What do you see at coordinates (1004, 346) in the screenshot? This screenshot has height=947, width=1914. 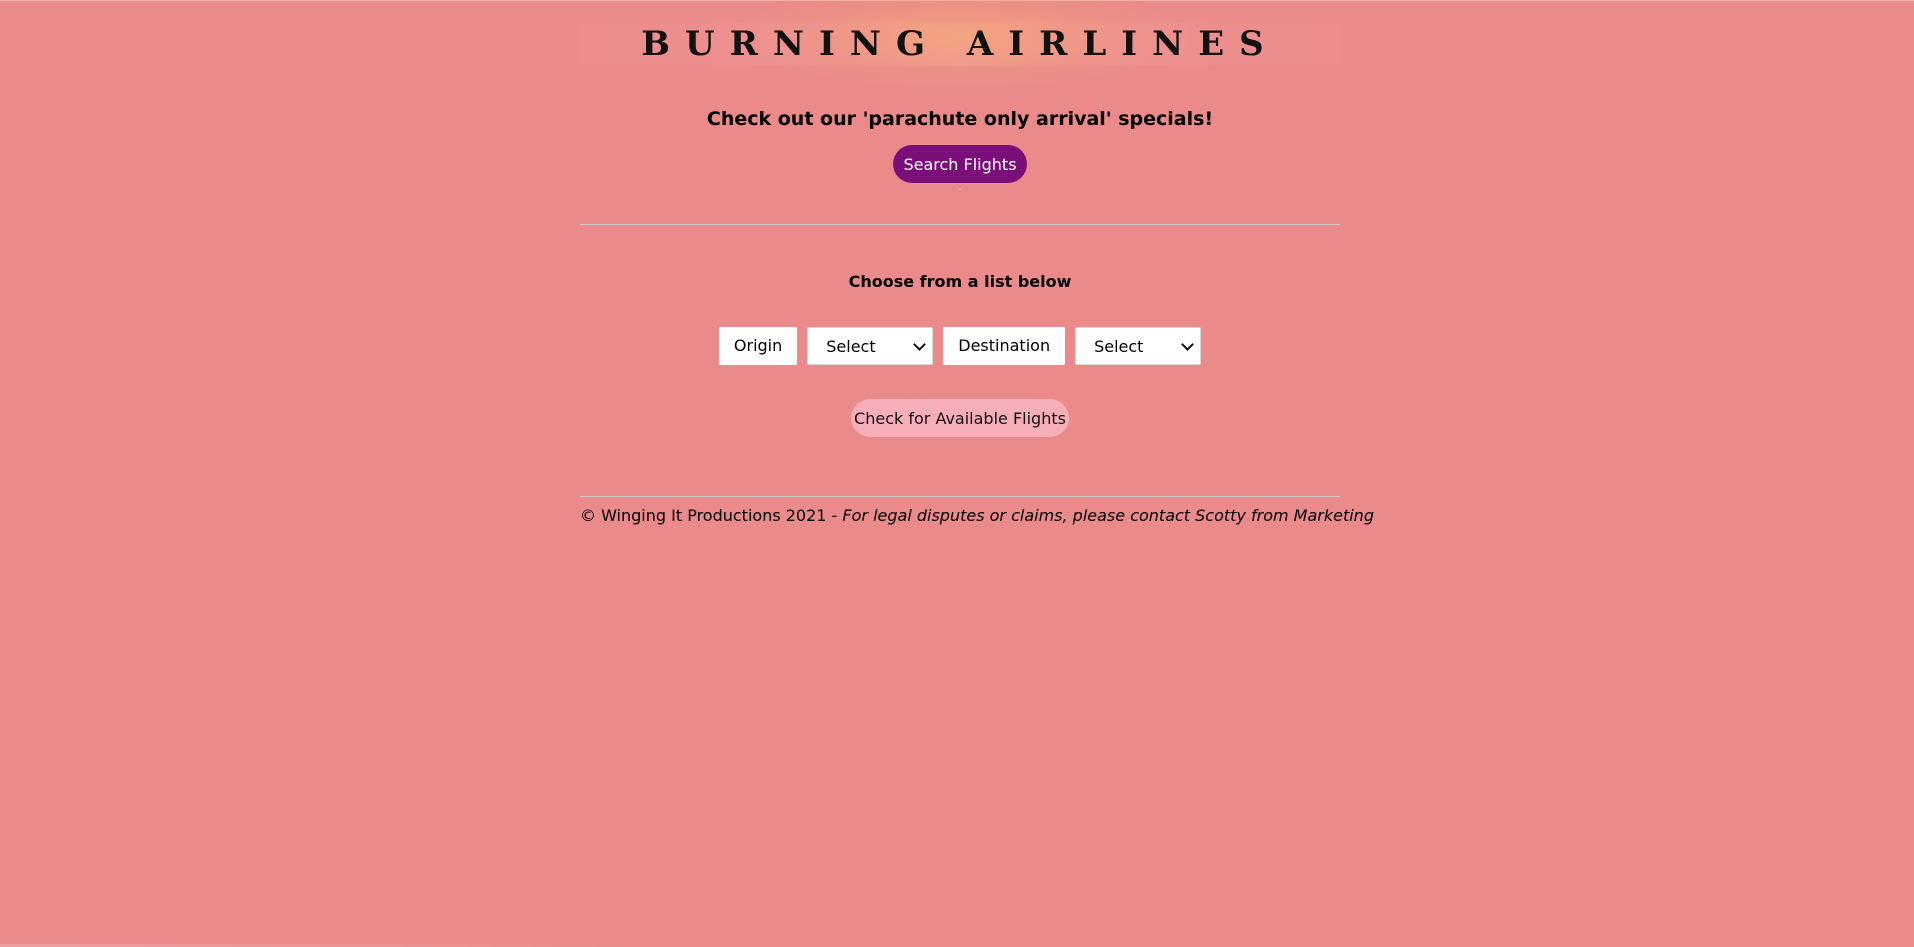 I see `destination-label: Destination` at bounding box center [1004, 346].